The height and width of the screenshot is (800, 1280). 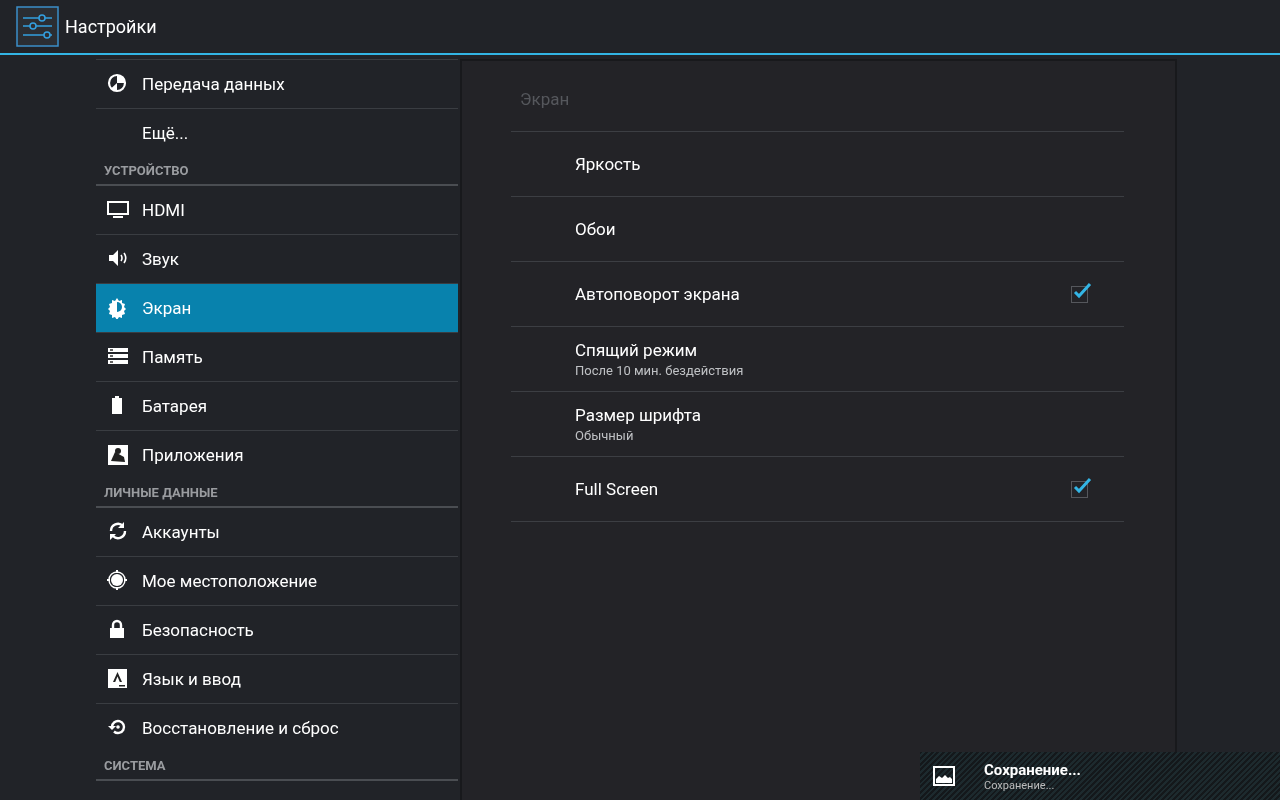 What do you see at coordinates (596, 229) in the screenshot?
I see `setting-title: Обои` at bounding box center [596, 229].